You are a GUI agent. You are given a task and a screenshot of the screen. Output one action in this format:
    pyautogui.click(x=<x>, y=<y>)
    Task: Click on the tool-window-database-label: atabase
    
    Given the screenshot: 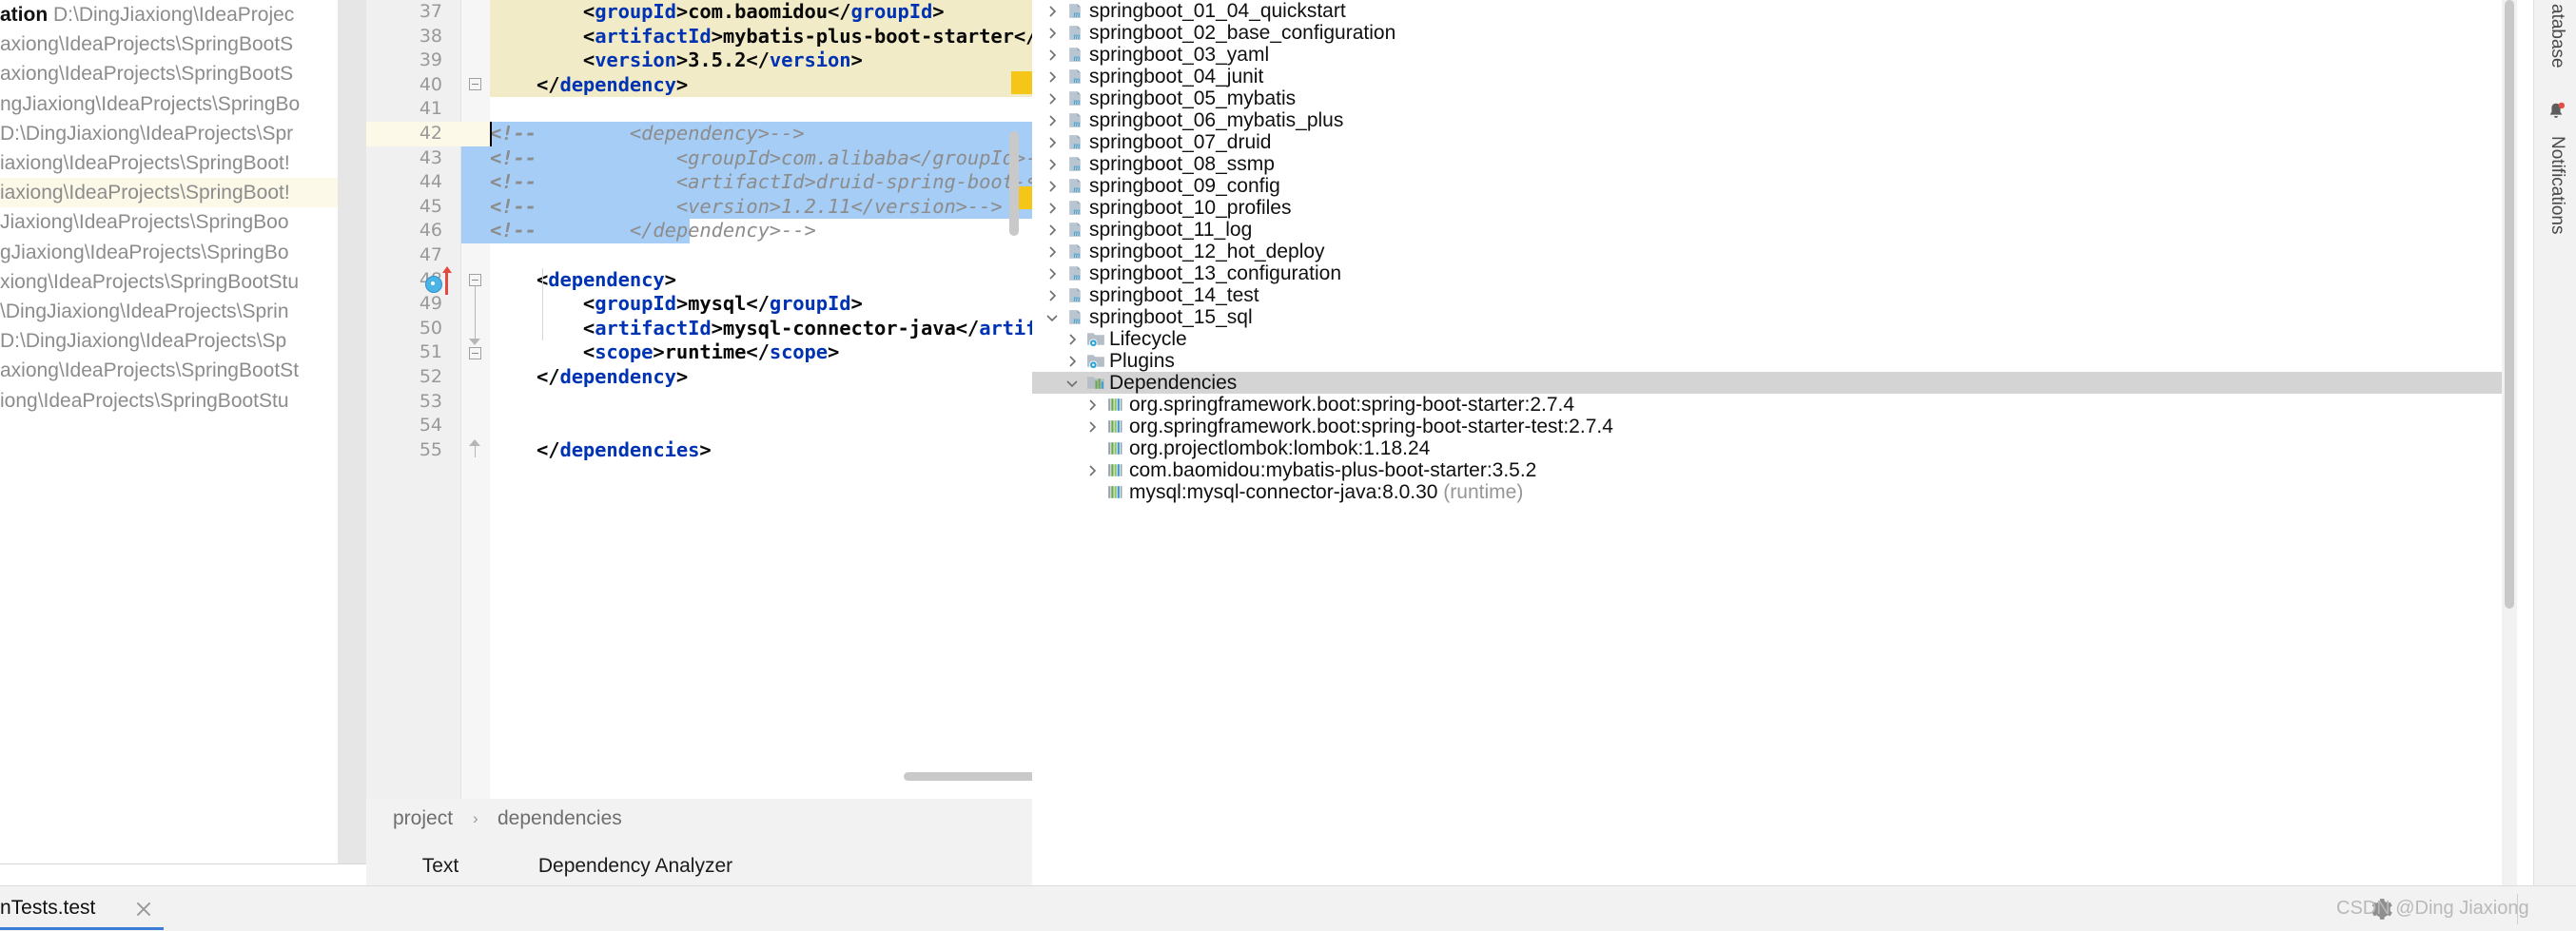 What is the action you would take?
    pyautogui.click(x=2557, y=36)
    